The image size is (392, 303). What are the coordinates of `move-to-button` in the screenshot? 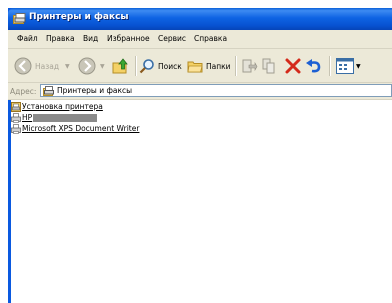 It's located at (249, 66).